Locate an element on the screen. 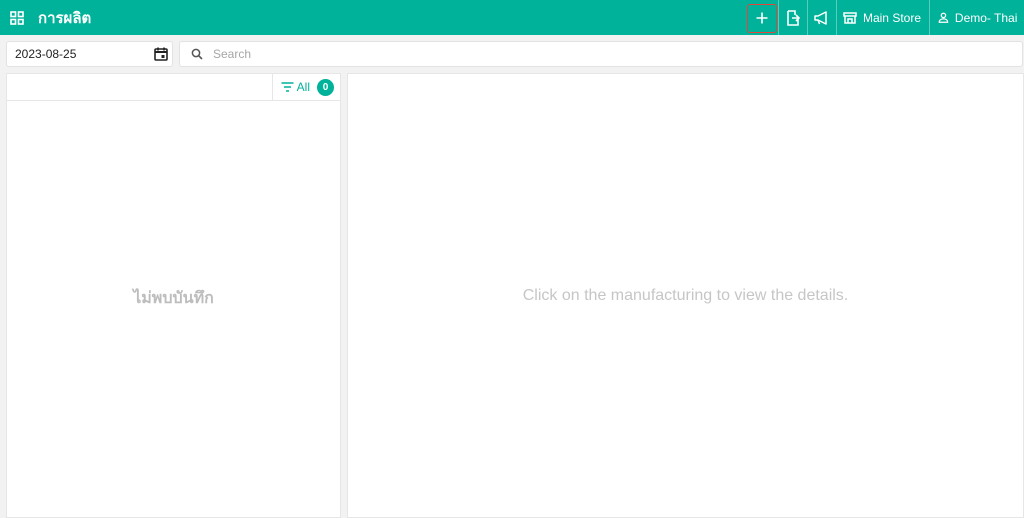 The height and width of the screenshot is (518, 1024). add-button is located at coordinates (762, 17).